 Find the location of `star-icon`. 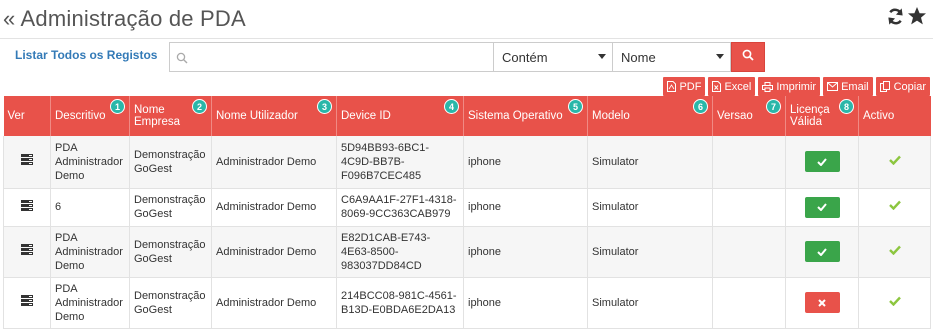

star-icon is located at coordinates (917, 16).